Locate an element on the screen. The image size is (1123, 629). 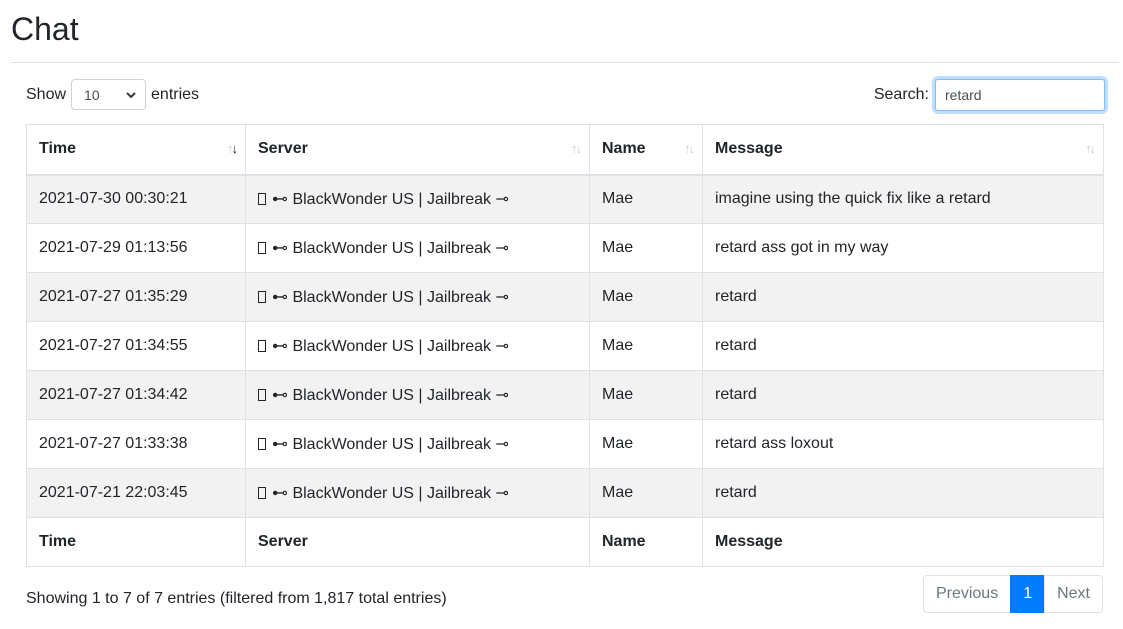
cell-time: 2021-07-27 01:33:38 is located at coordinates (136, 444).